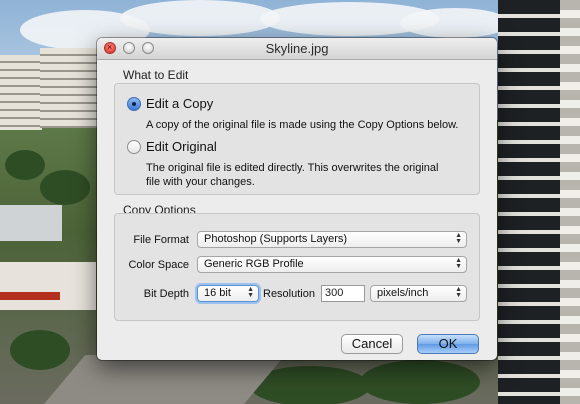  Describe the element at coordinates (166, 294) in the screenshot. I see `bit-depth-label: Bit Depth` at that location.